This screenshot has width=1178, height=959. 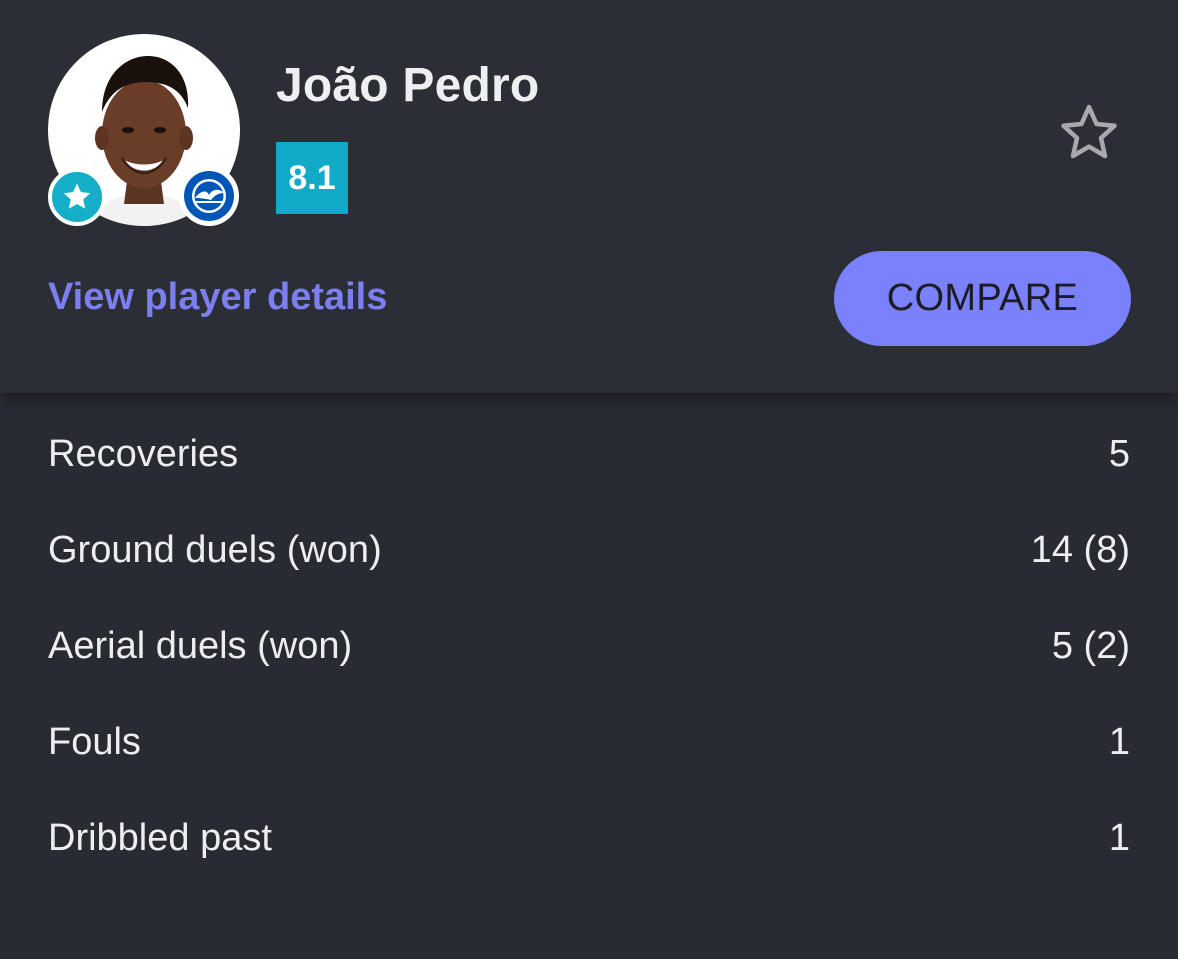 I want to click on player-avatar-group, so click(x=144, y=130).